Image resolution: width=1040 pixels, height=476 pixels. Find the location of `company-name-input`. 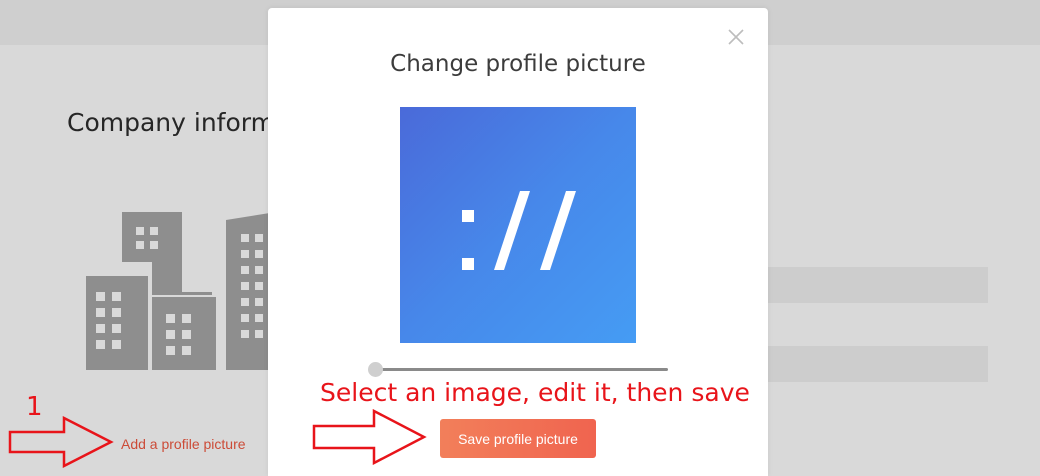

company-name-input is located at coordinates (874, 285).